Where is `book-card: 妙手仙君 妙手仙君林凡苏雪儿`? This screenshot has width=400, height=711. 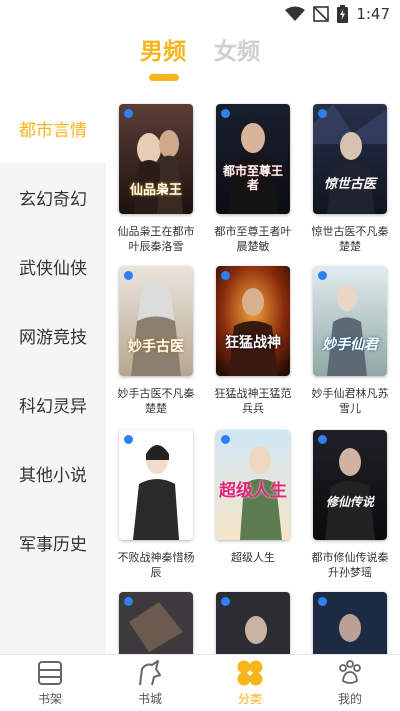 book-card: 妙手仙君 妙手仙君林凡苏雪儿 is located at coordinates (350, 341).